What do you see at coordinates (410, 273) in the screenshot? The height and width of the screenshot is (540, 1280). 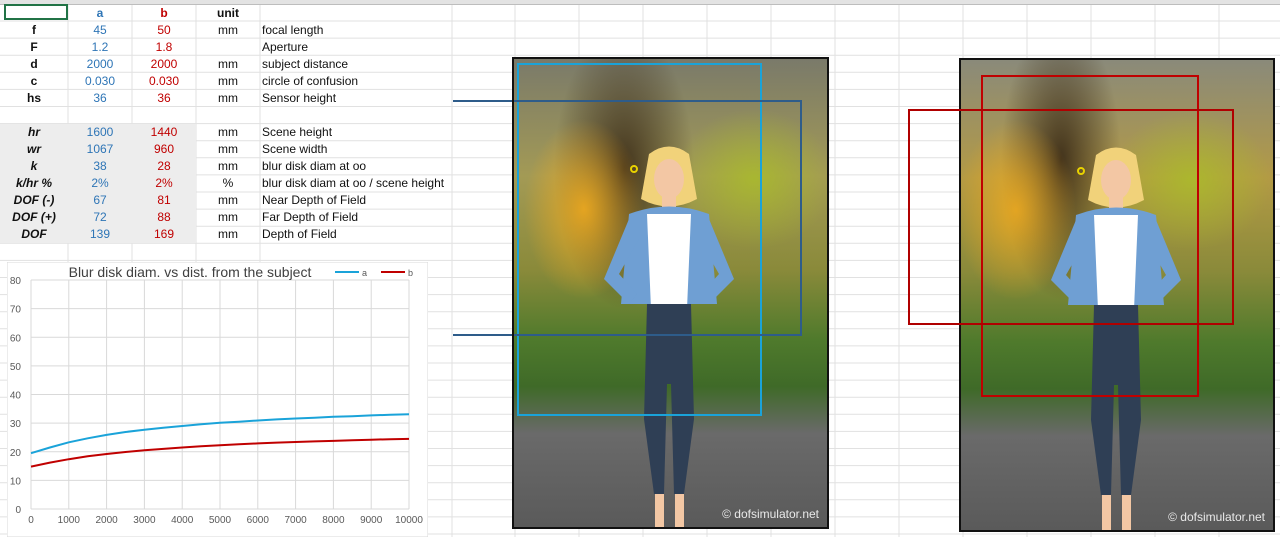 I see `legend-label-b: b` at bounding box center [410, 273].